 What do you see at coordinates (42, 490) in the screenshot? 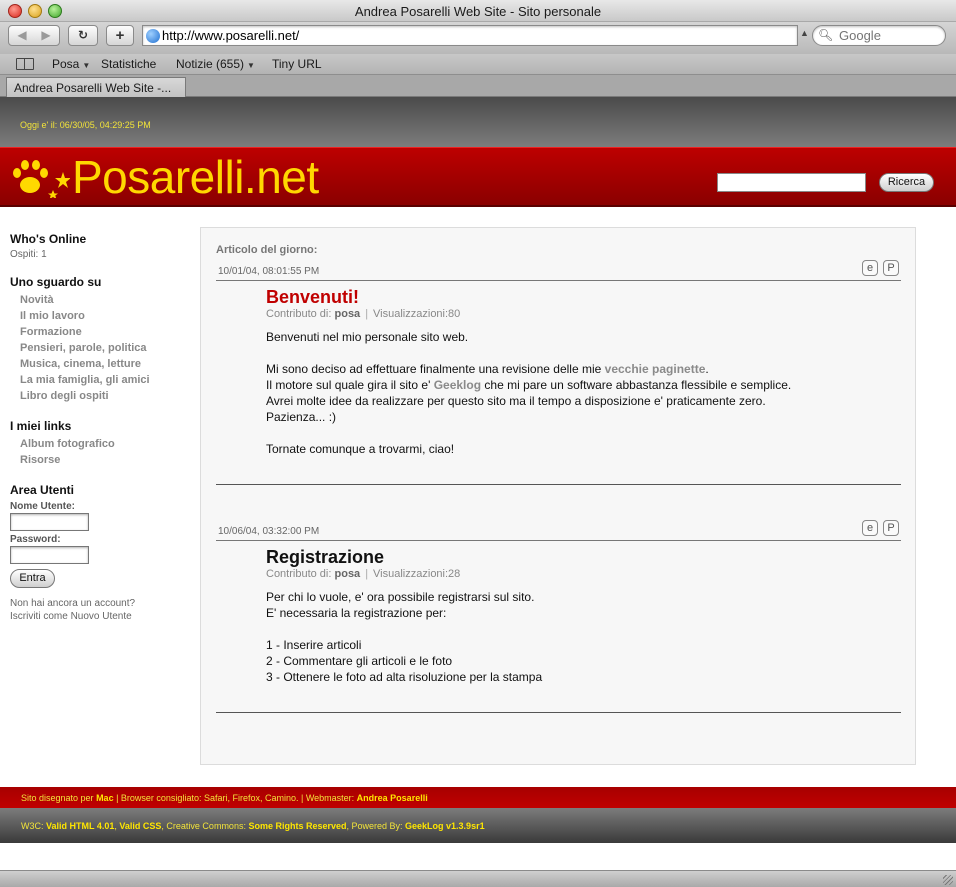
I see `area-utenti-heading: Area Utenti` at bounding box center [42, 490].